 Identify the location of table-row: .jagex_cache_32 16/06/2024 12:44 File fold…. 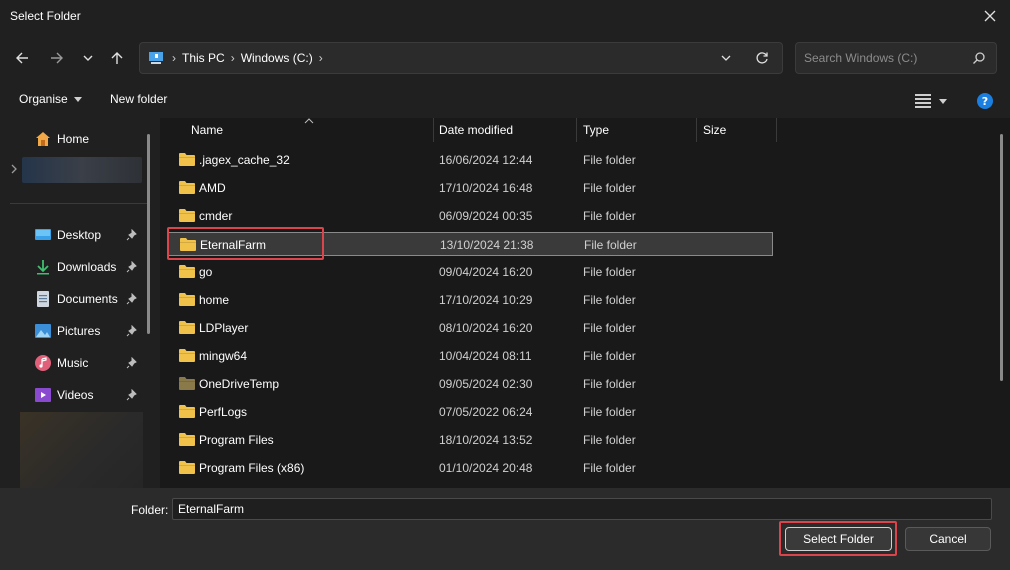
(470, 160).